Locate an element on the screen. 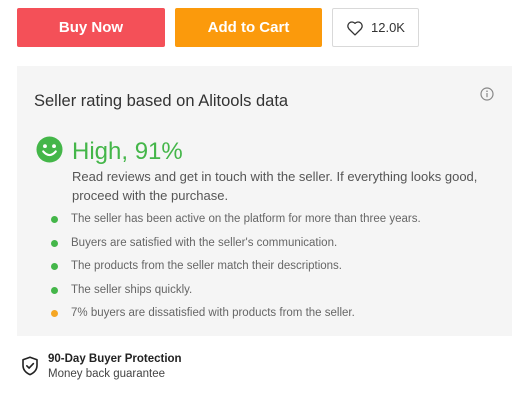 This screenshot has width=512, height=407. info-icon is located at coordinates (487, 96).